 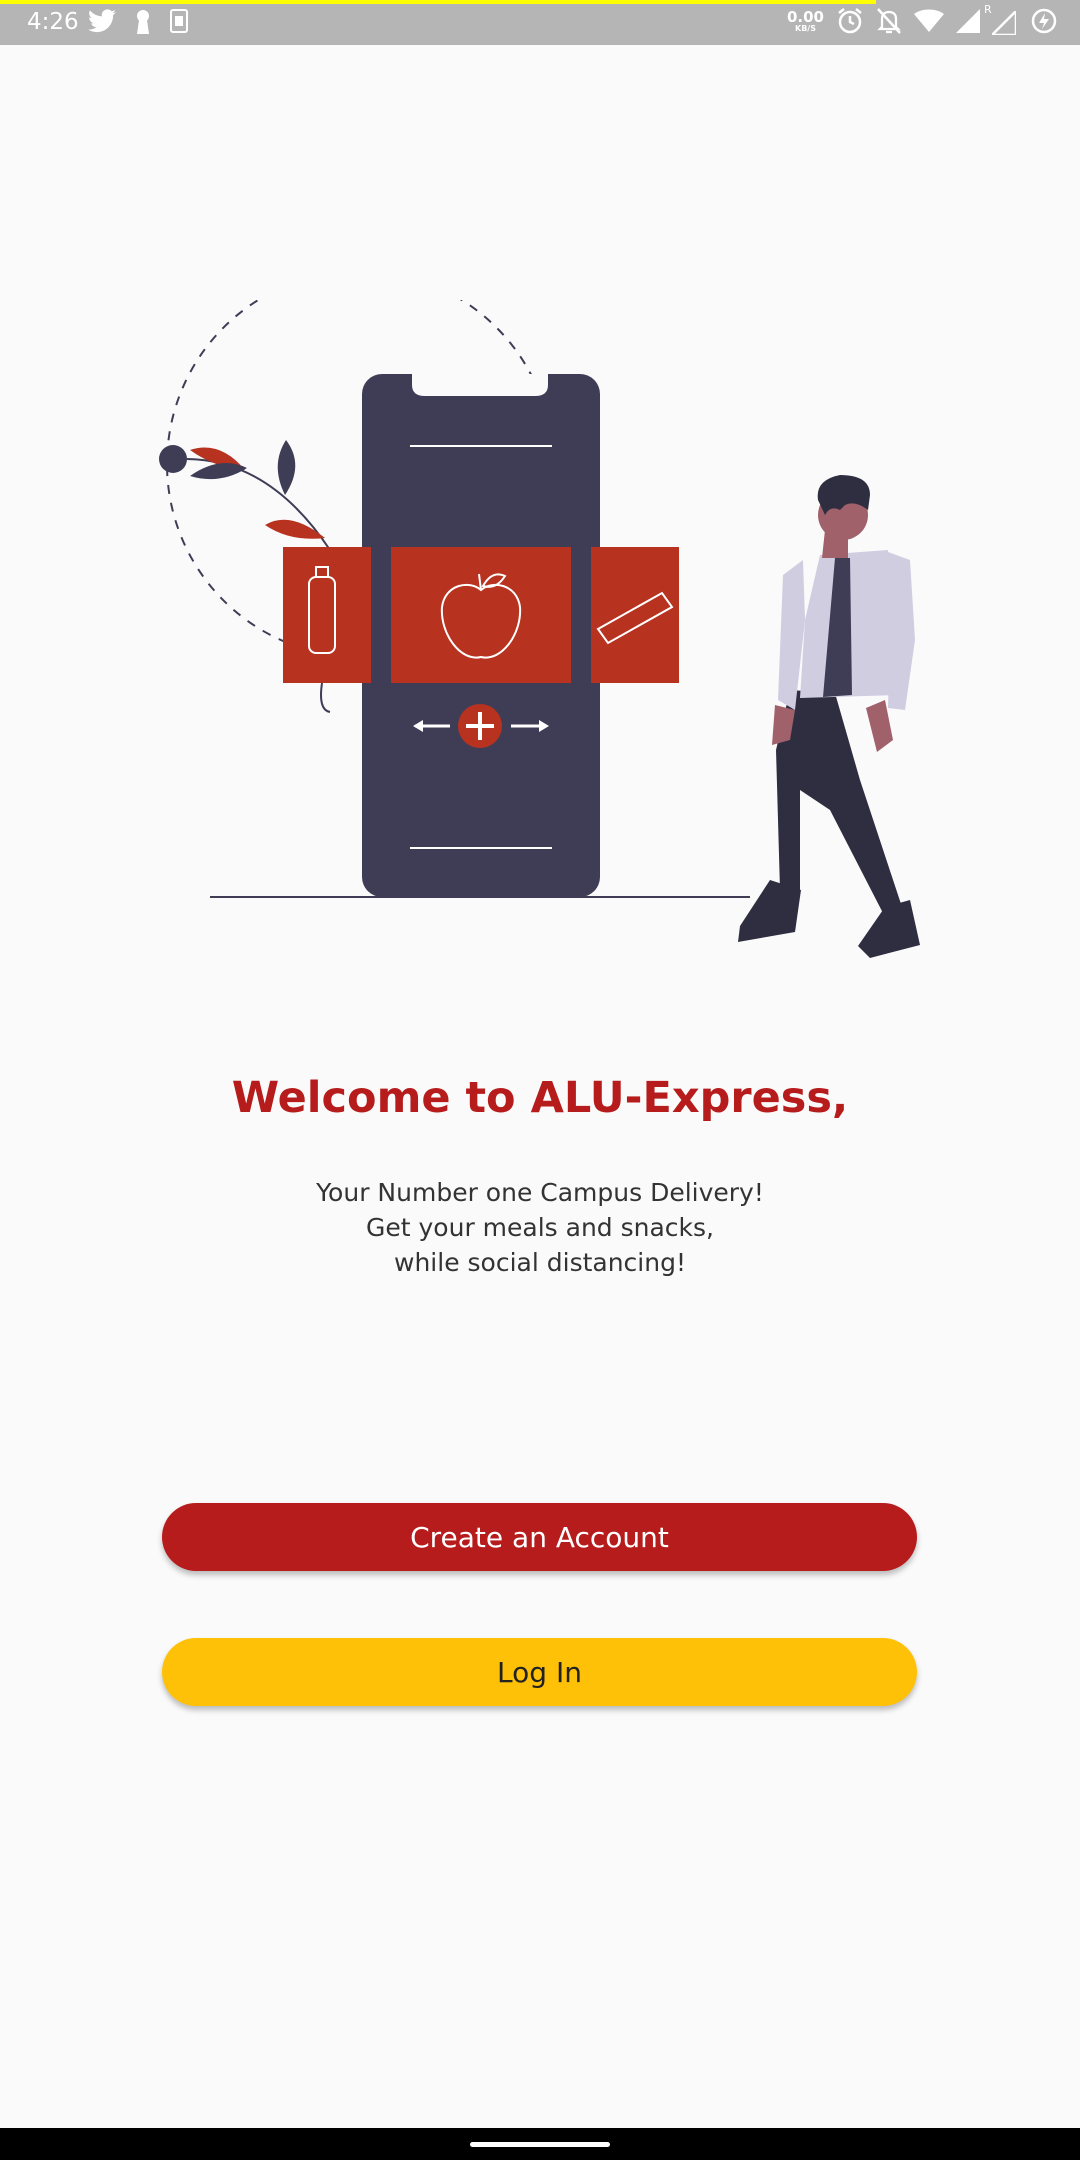 I want to click on roaming-label: R, so click(x=988, y=9).